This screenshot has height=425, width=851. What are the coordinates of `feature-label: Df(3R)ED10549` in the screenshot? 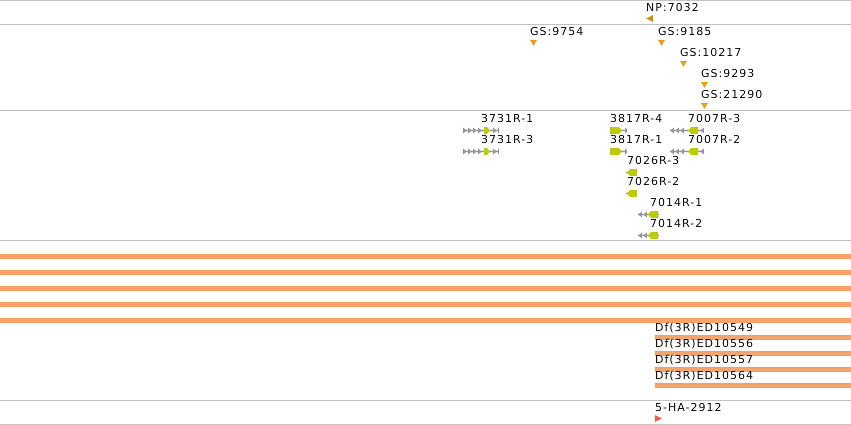 It's located at (704, 328).